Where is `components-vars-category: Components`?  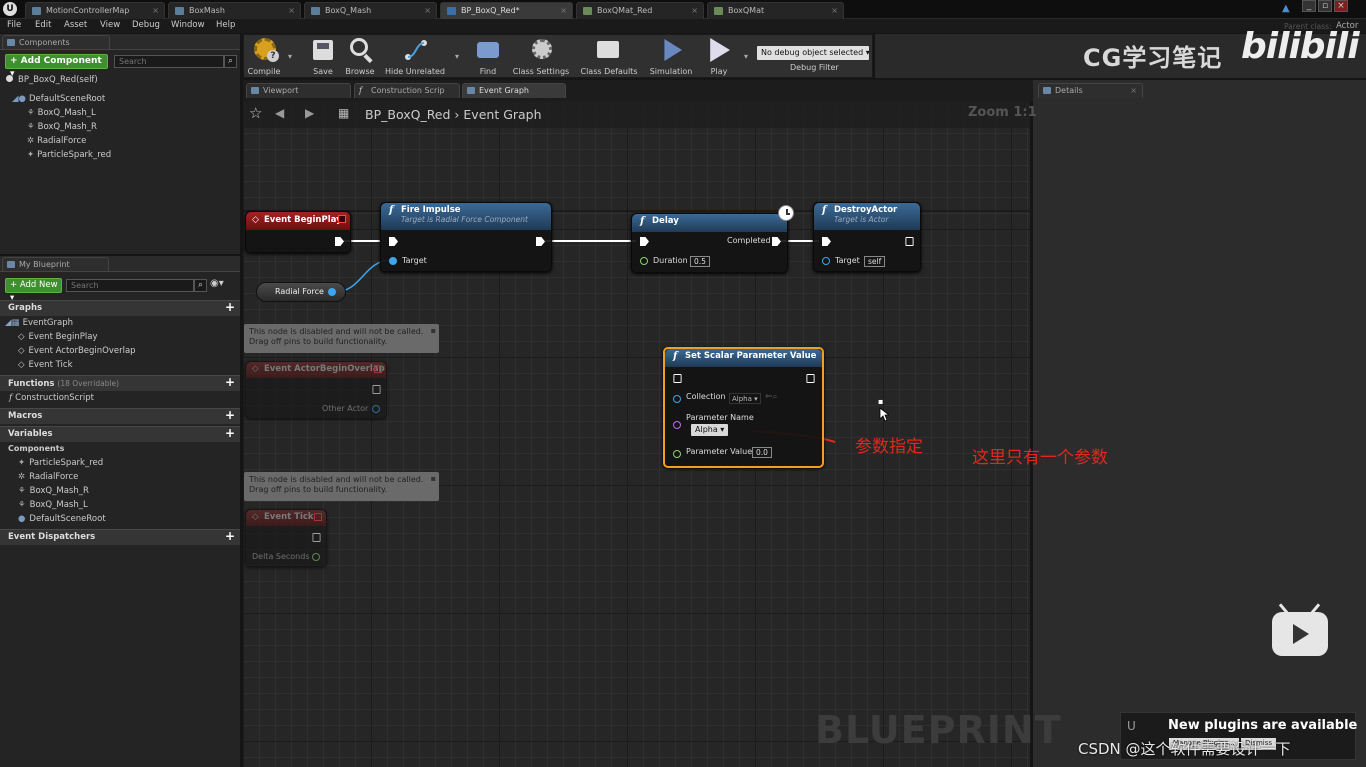 components-vars-category: Components is located at coordinates (36, 448).